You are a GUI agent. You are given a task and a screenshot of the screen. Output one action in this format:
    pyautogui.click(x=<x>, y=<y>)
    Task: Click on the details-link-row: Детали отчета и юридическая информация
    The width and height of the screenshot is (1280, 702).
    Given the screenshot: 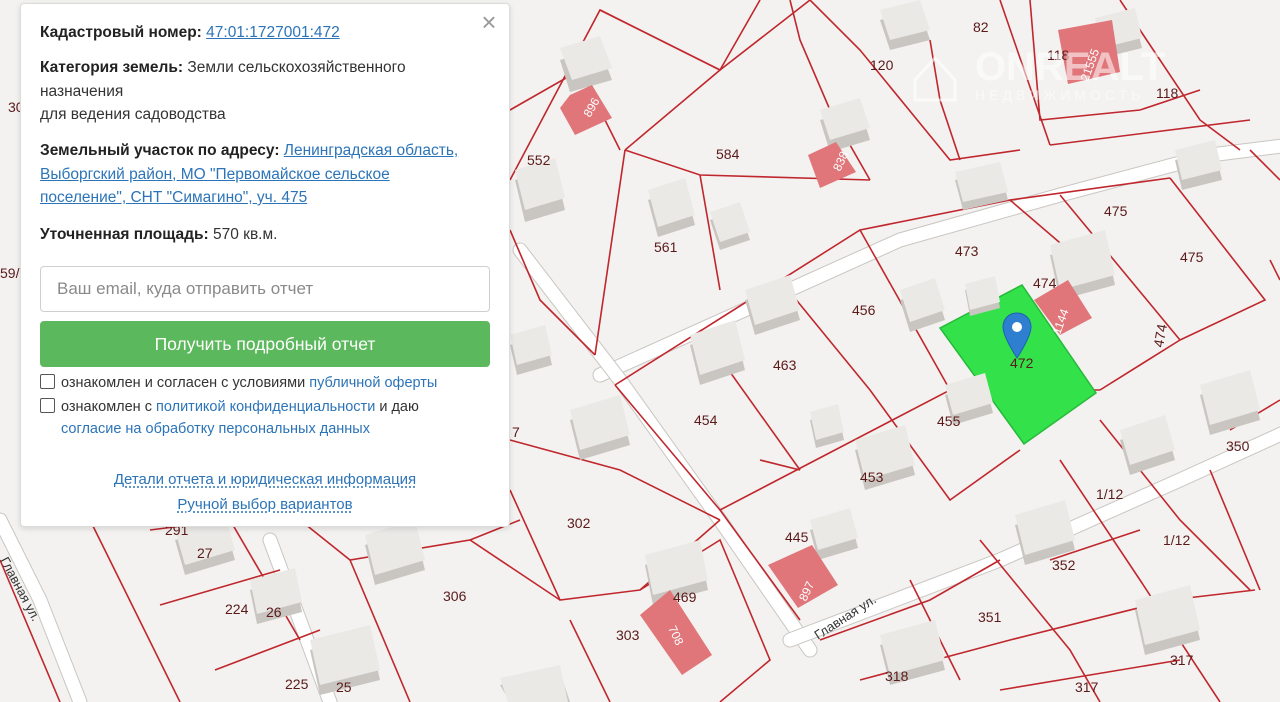 What is the action you would take?
    pyautogui.click(x=265, y=479)
    